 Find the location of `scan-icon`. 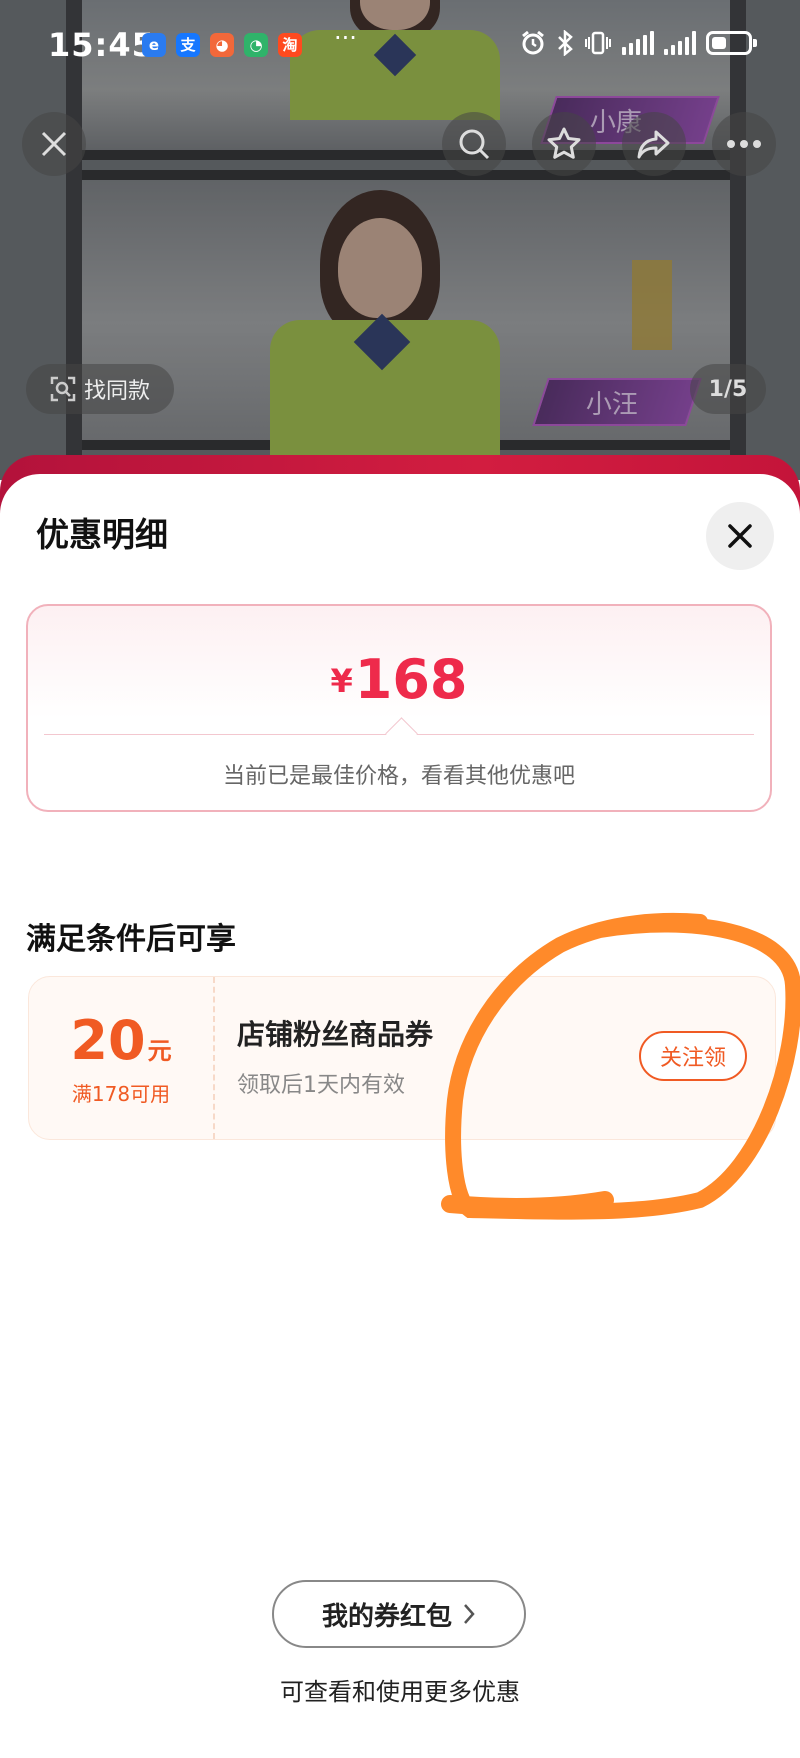

scan-icon is located at coordinates (63, 389).